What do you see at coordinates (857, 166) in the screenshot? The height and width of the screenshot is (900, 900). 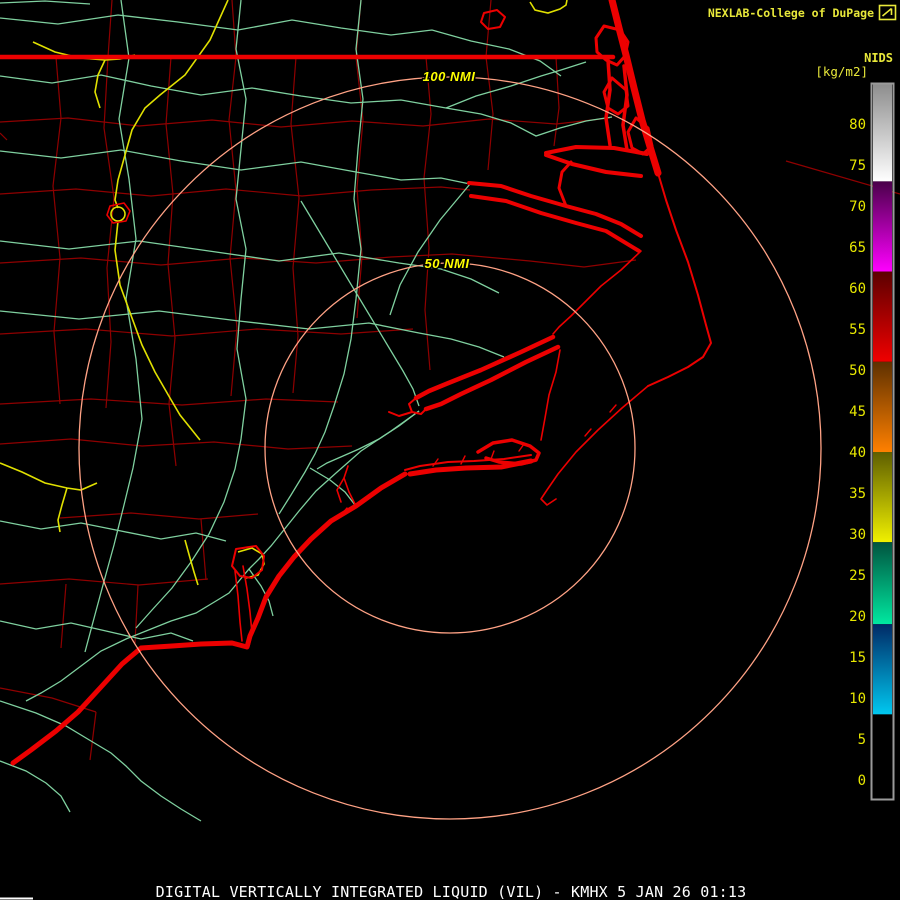 I see `colorbar-tick-75: 75` at bounding box center [857, 166].